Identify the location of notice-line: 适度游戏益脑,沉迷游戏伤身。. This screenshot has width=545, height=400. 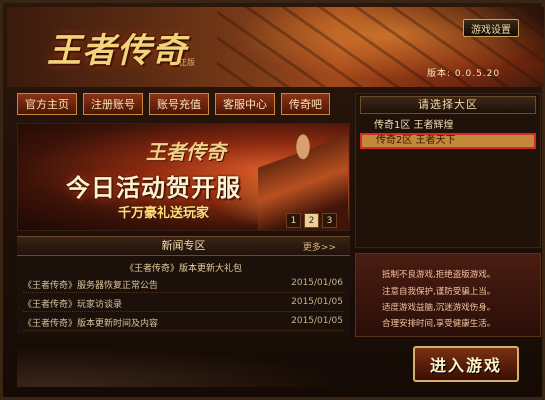
(439, 308).